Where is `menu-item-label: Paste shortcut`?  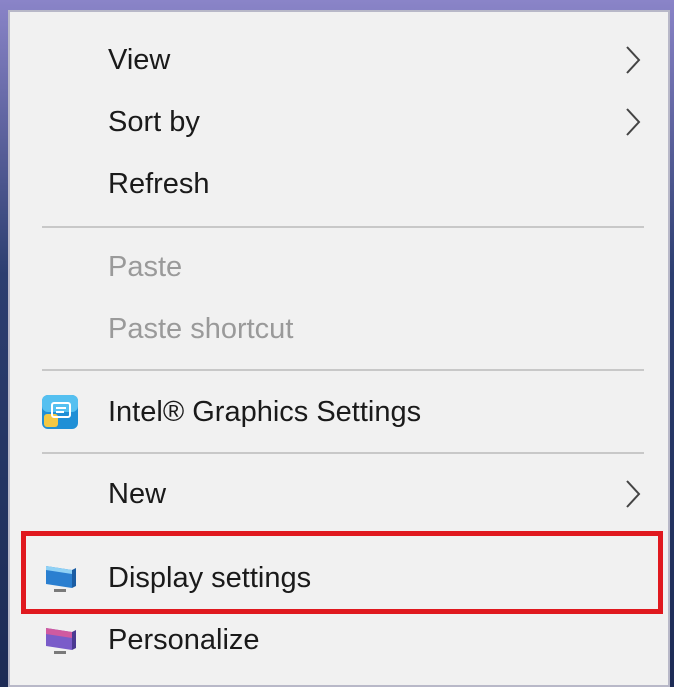
menu-item-label: Paste shortcut is located at coordinates (201, 328).